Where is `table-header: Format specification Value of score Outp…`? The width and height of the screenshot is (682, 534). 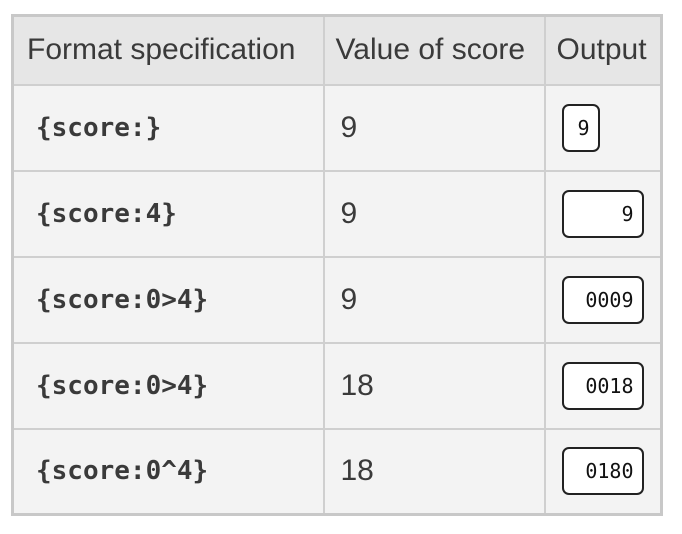
table-header: Format specification Value of score Outp… is located at coordinates (337, 50).